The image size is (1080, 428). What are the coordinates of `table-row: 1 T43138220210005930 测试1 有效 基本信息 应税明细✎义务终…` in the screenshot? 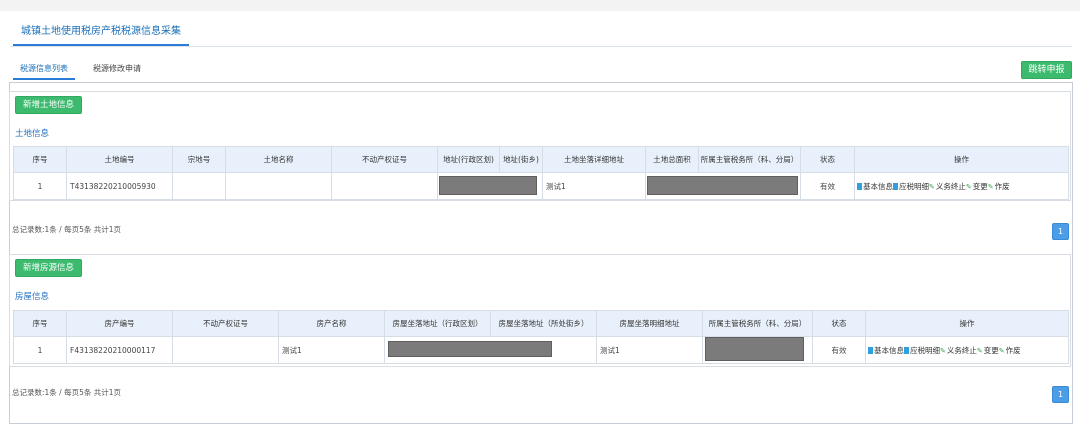 It's located at (541, 186).